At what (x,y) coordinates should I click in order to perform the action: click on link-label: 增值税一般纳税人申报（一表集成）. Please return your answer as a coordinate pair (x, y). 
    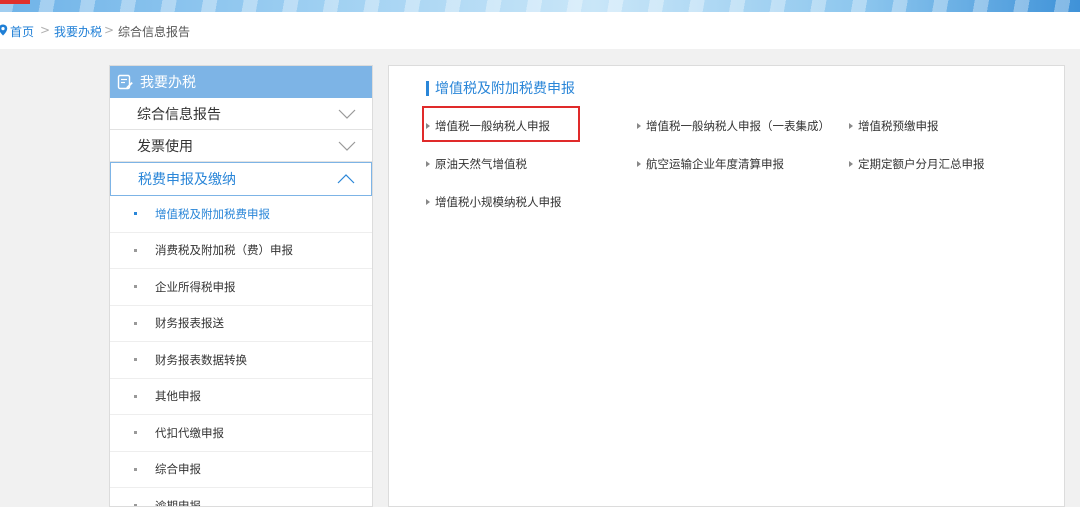
    Looking at the image, I should click on (738, 126).